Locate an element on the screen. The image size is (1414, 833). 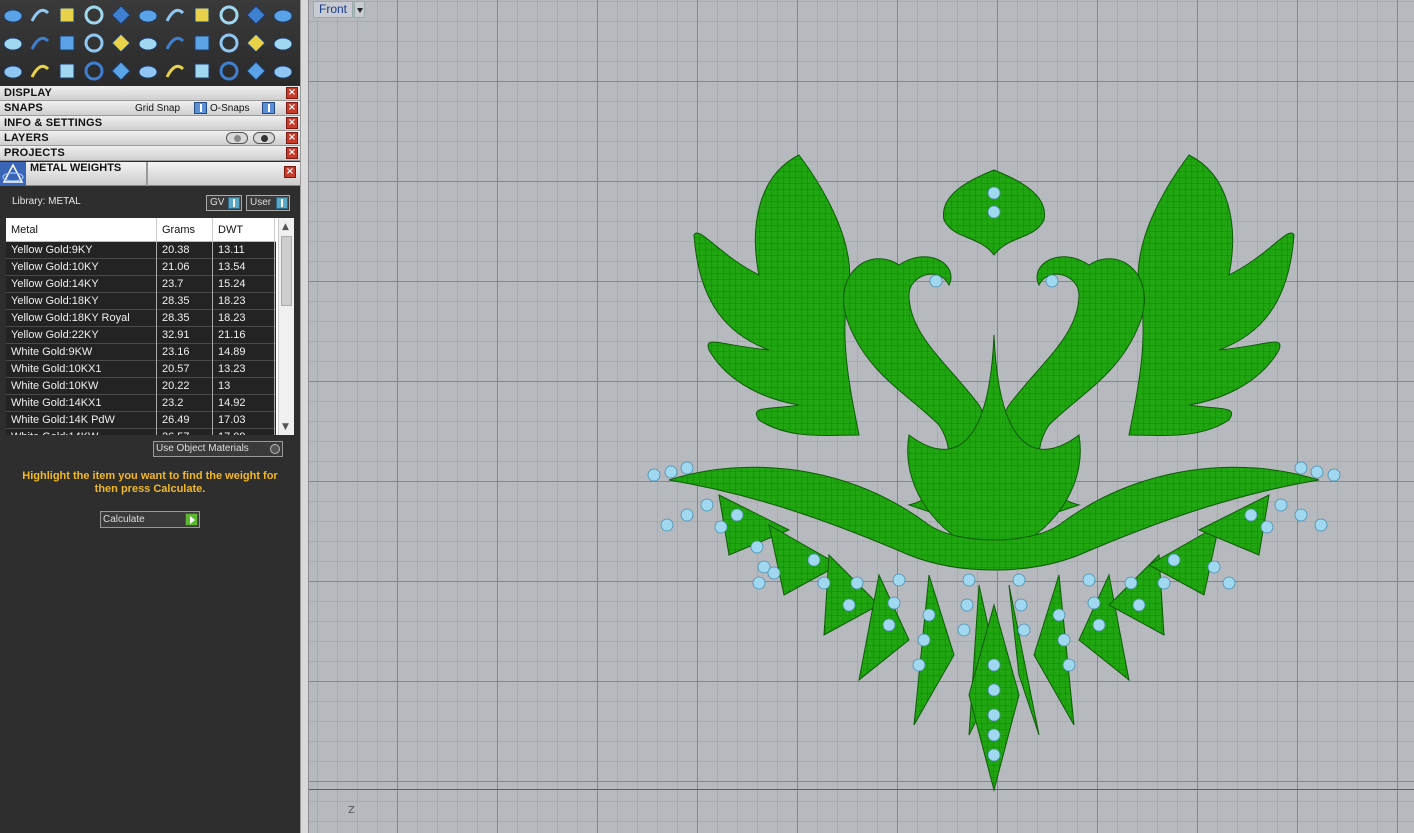
viewport-label: Front is located at coordinates (333, 9).